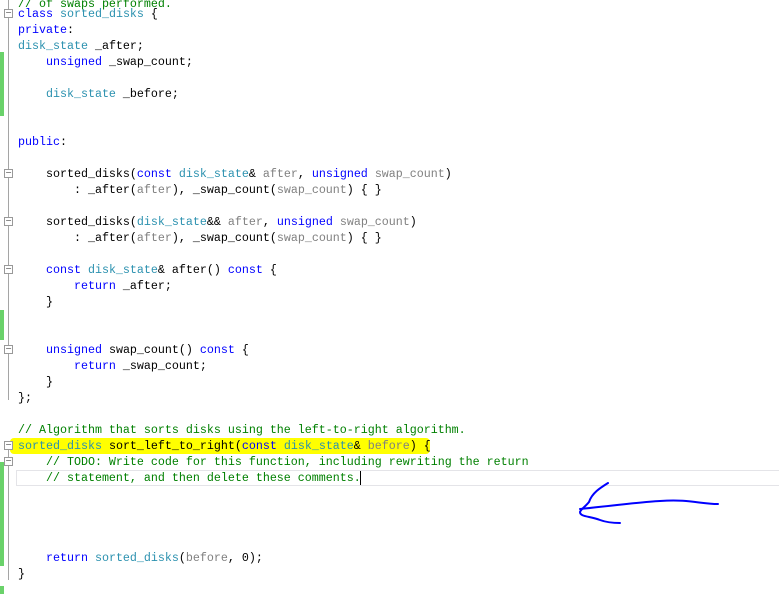  I want to click on pen-annotation-arrow-icon, so click(648, 503).